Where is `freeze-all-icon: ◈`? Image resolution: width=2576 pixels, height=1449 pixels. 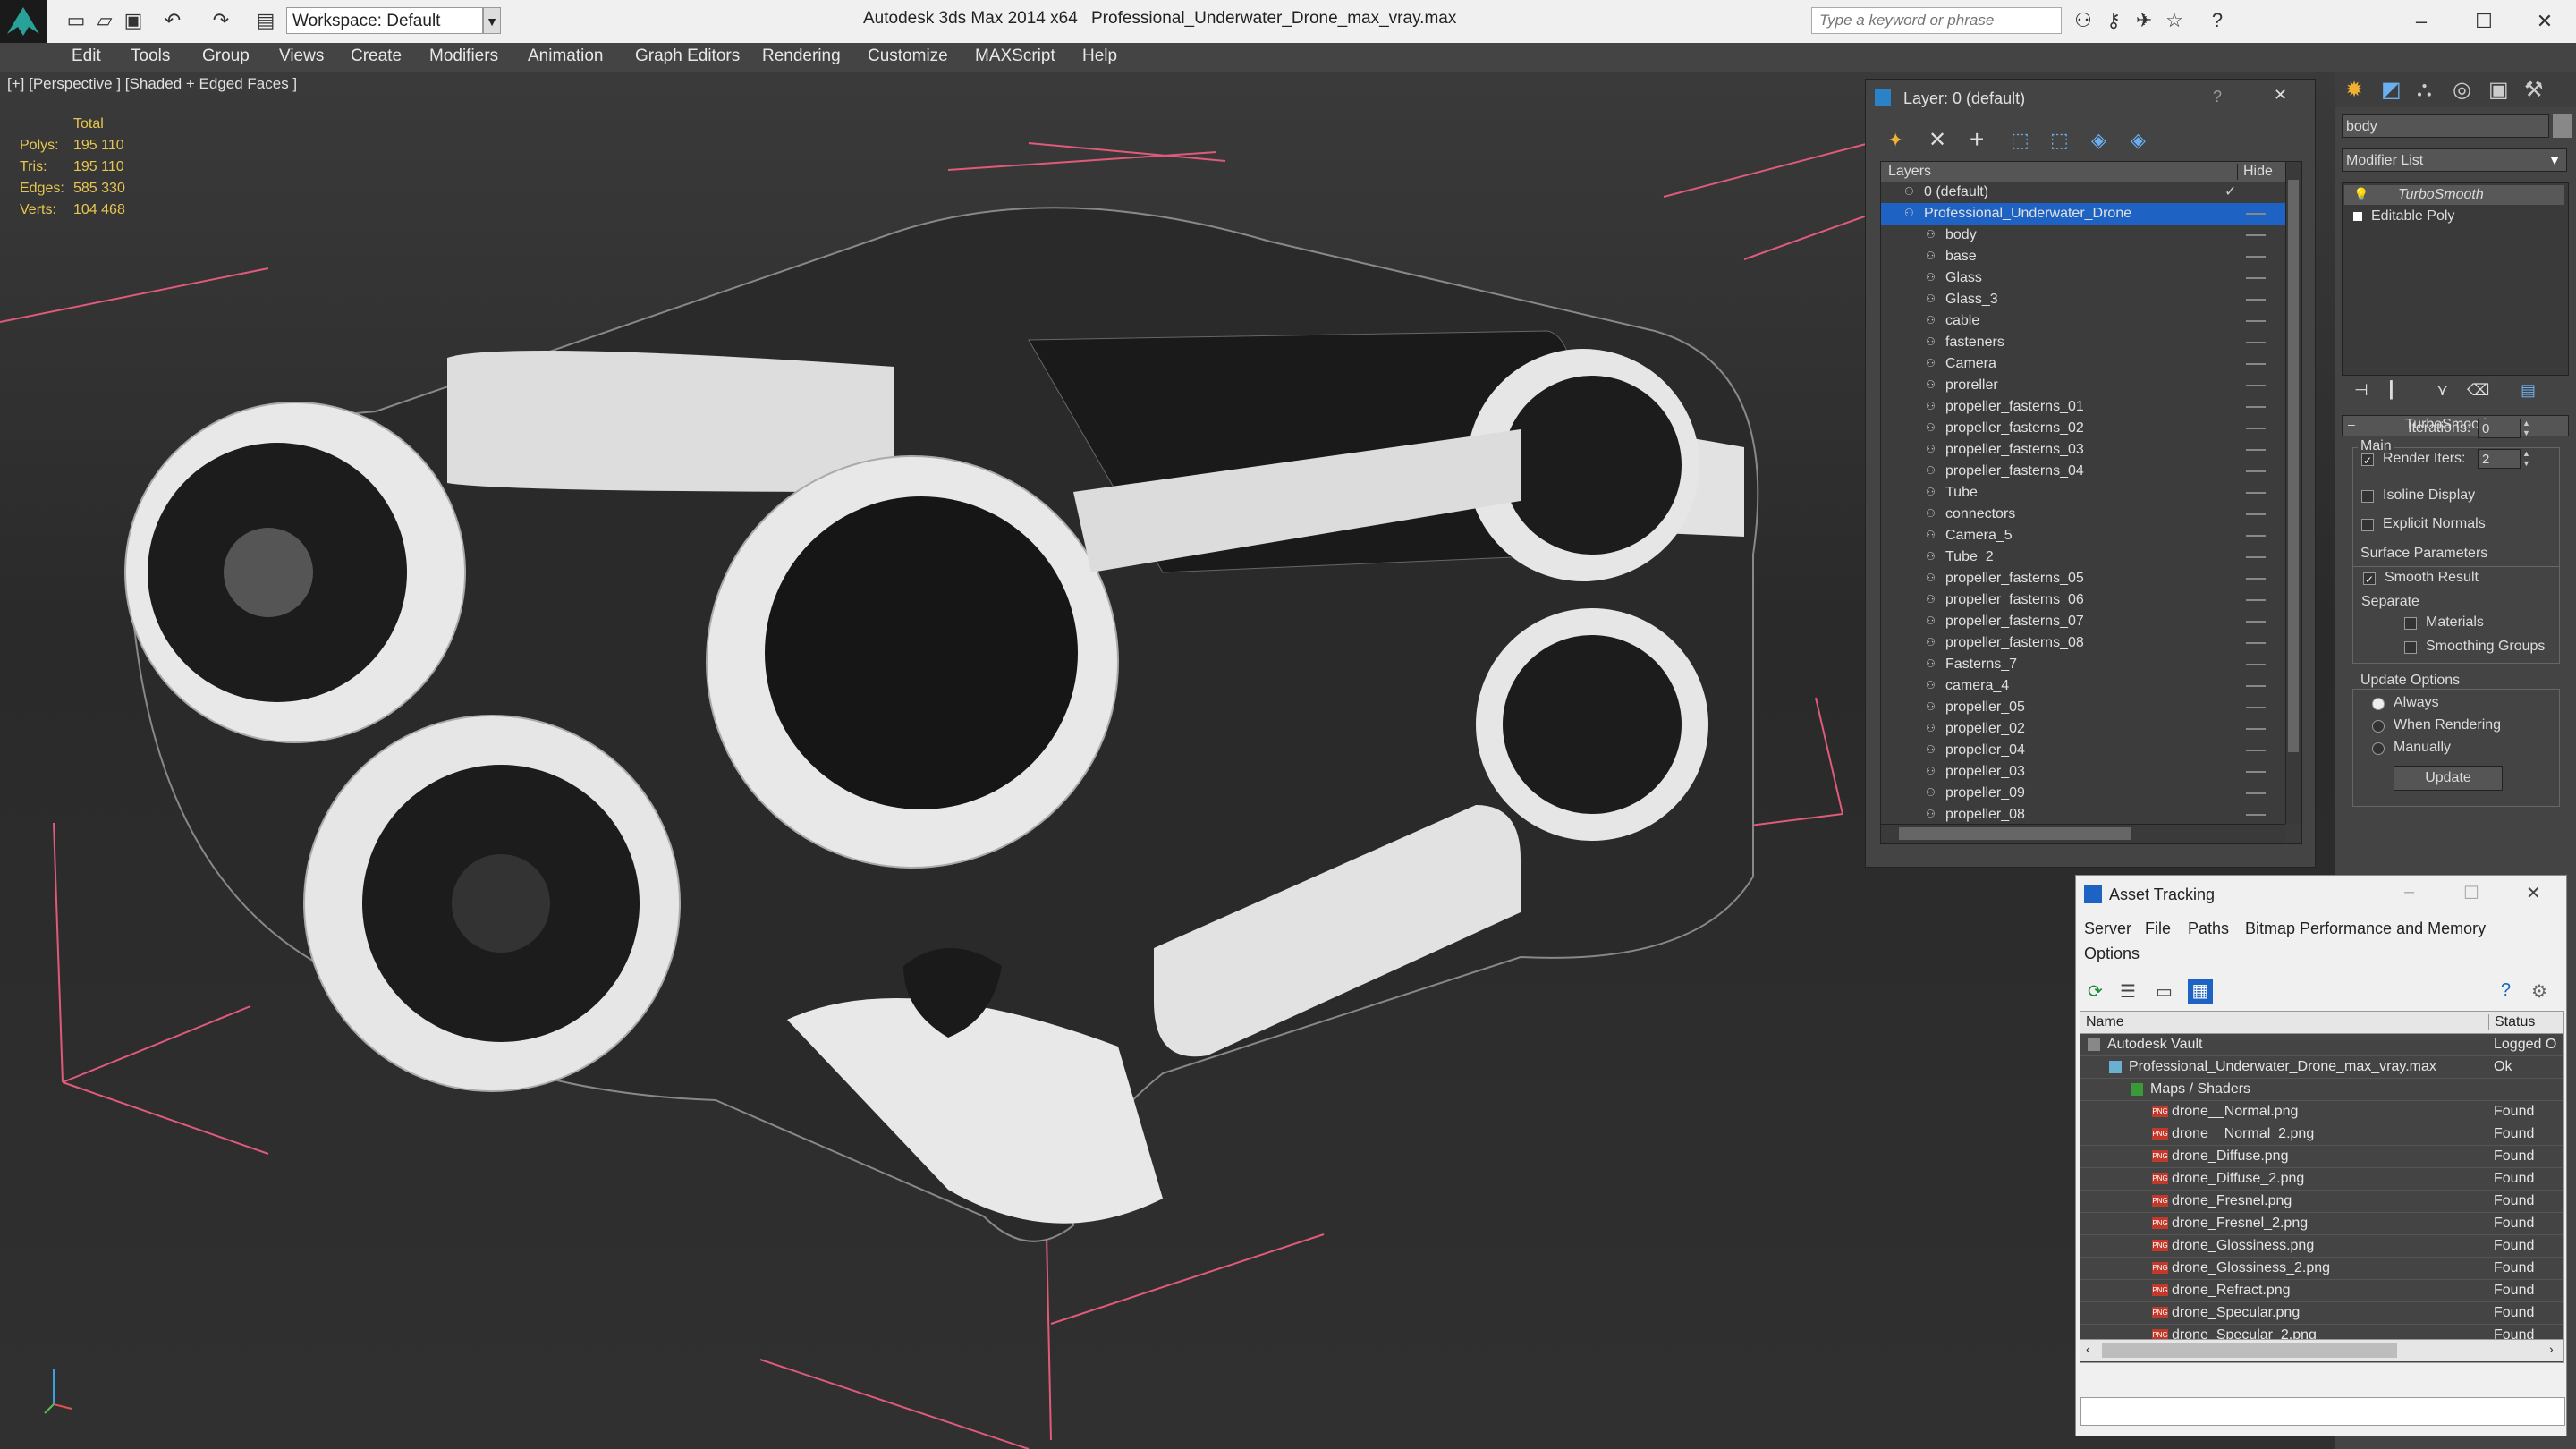
freeze-all-icon: ◈ is located at coordinates (2138, 140).